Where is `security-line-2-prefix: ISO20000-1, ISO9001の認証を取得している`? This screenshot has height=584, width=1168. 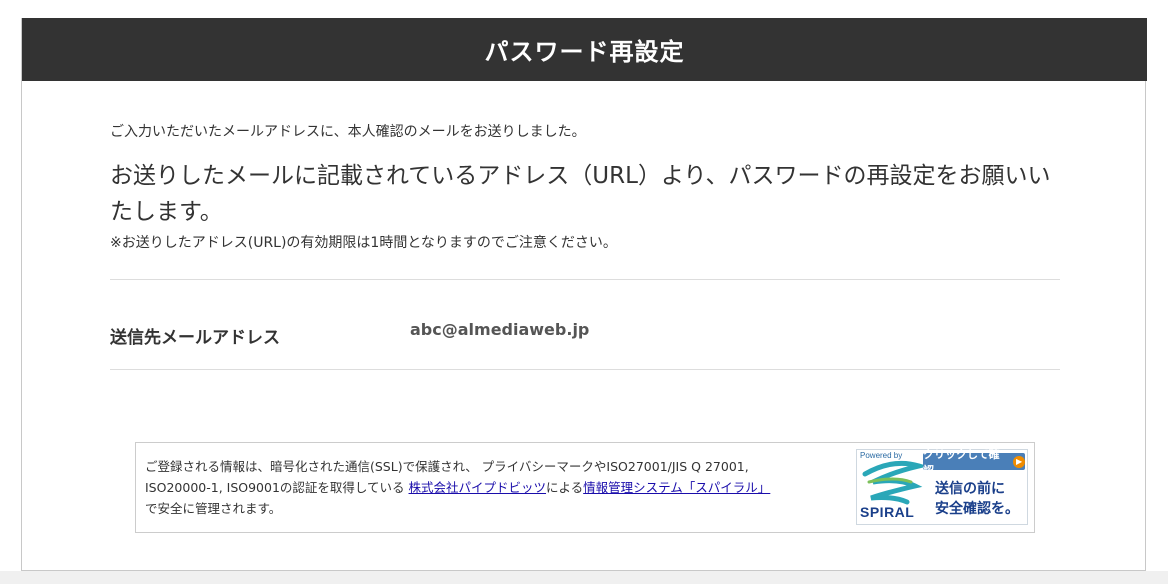
security-line-2-prefix: ISO20000-1, ISO9001の認証を取得している is located at coordinates (277, 487).